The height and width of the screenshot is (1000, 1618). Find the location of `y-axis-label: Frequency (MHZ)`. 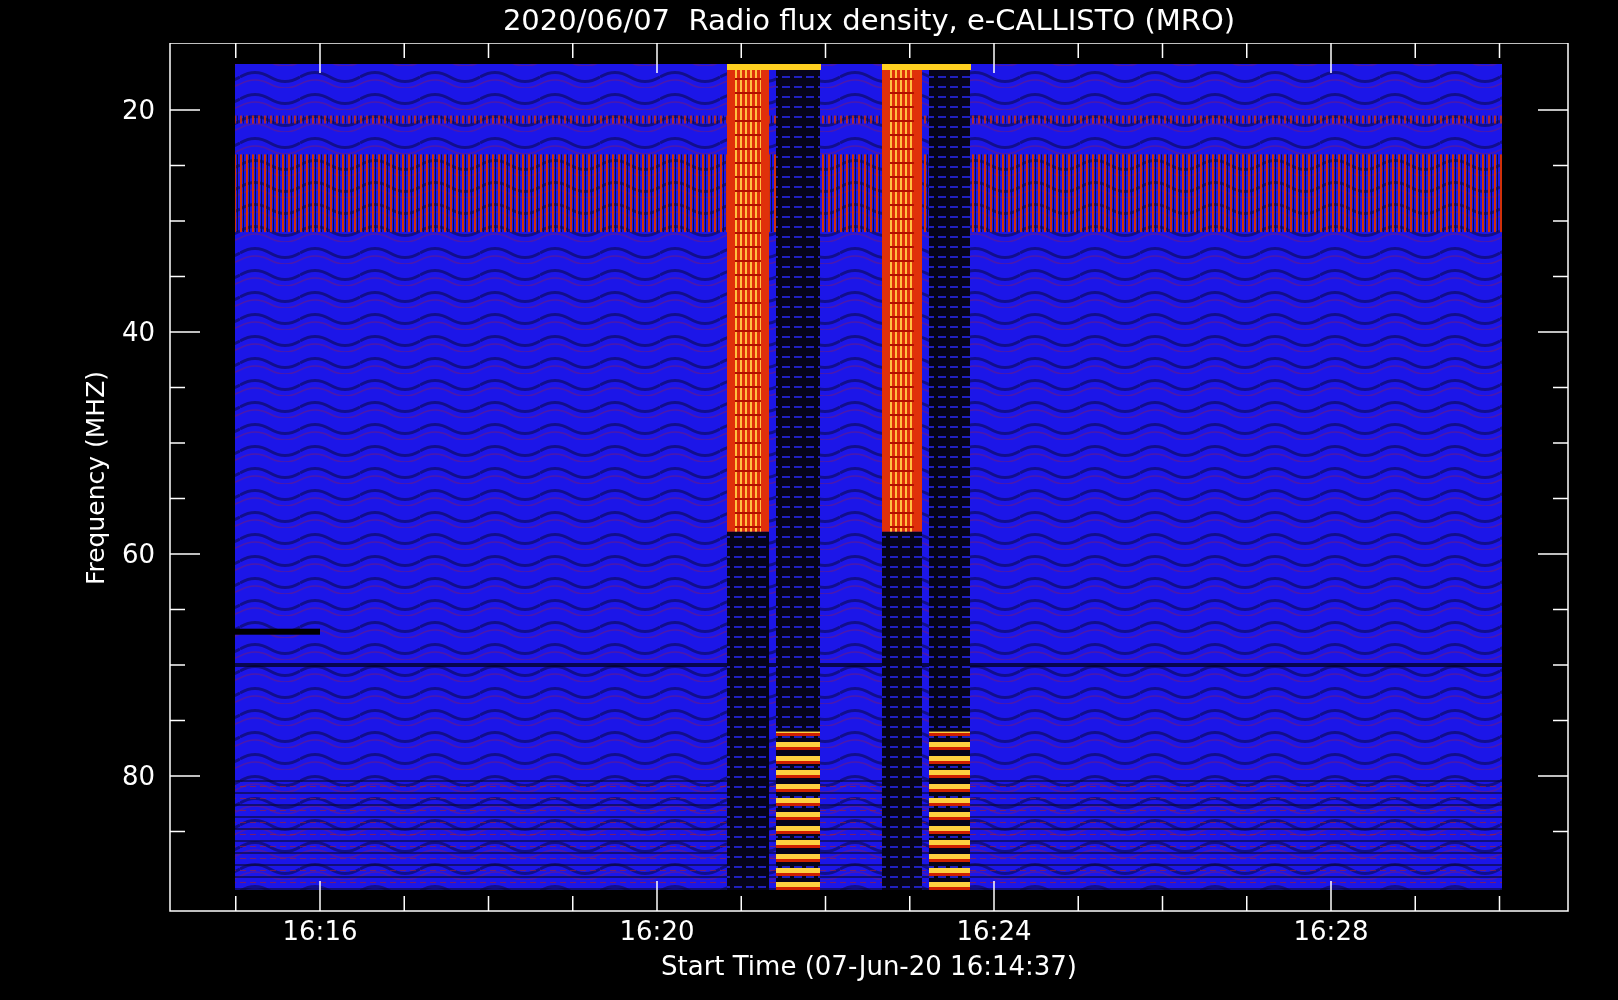

y-axis-label: Frequency (MHZ) is located at coordinates (95, 478).